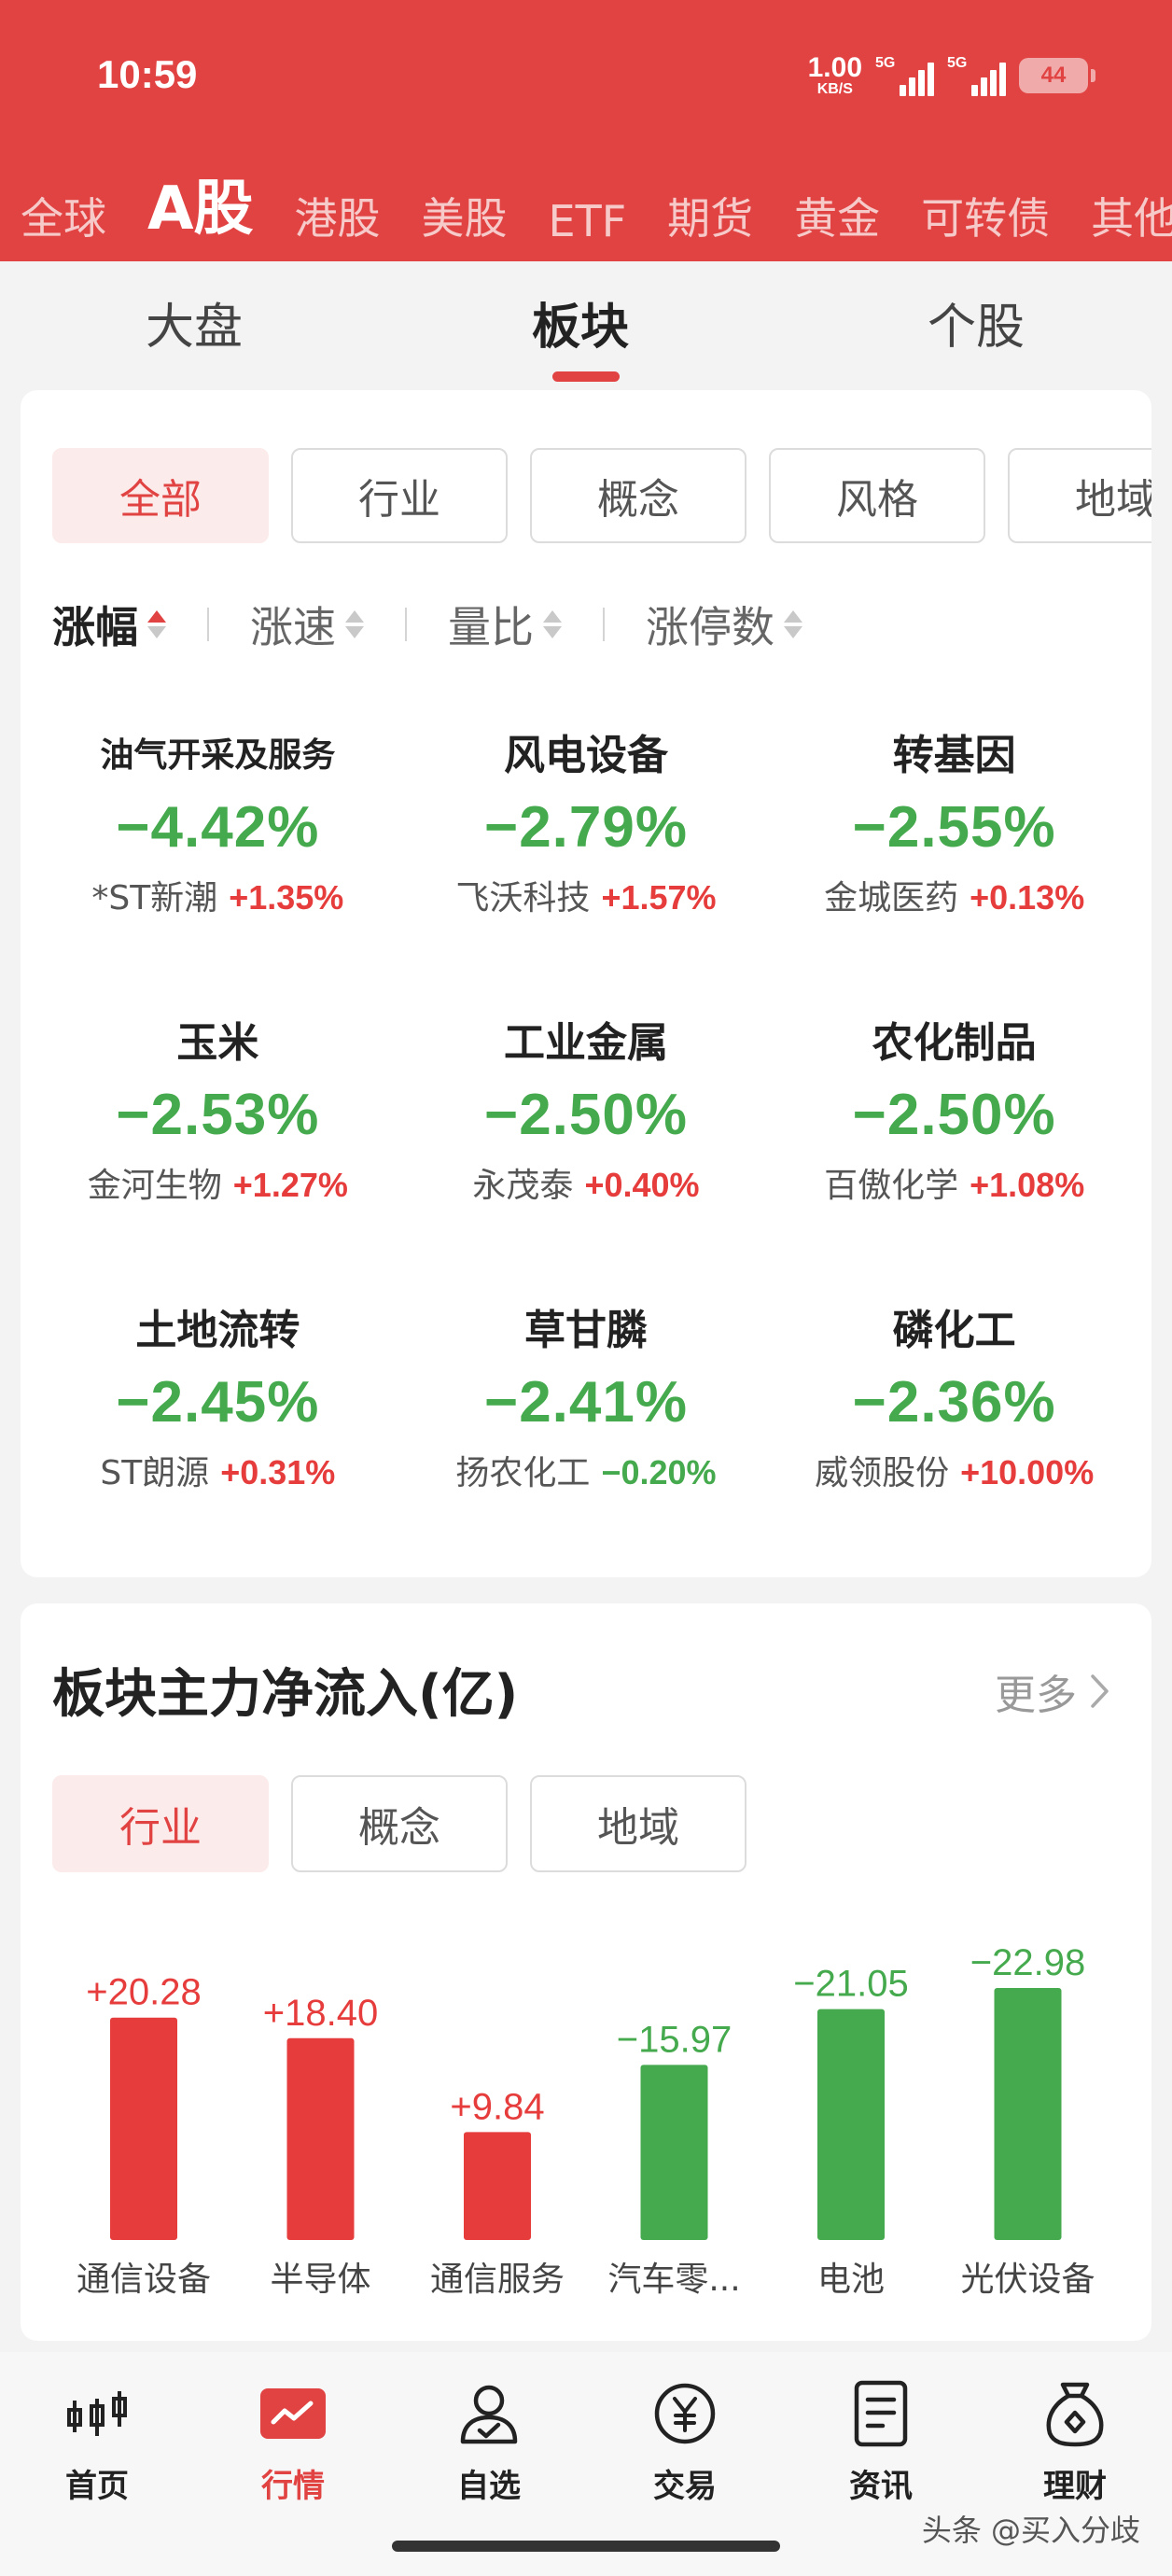 The image size is (1172, 2576). What do you see at coordinates (954, 1185) in the screenshot?
I see `sector-leader: 百傲化学 +1.08%` at bounding box center [954, 1185].